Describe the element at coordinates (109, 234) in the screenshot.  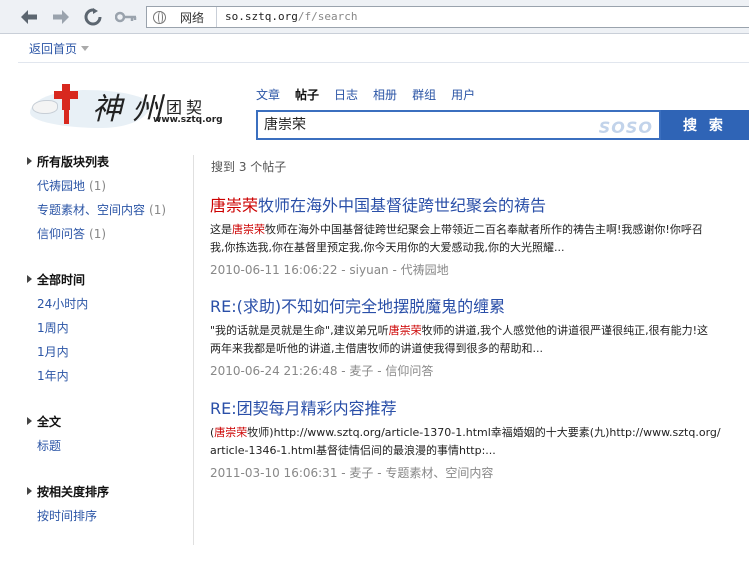
I see `filter-item-faith-qa: 信仰问答 (1)` at that location.